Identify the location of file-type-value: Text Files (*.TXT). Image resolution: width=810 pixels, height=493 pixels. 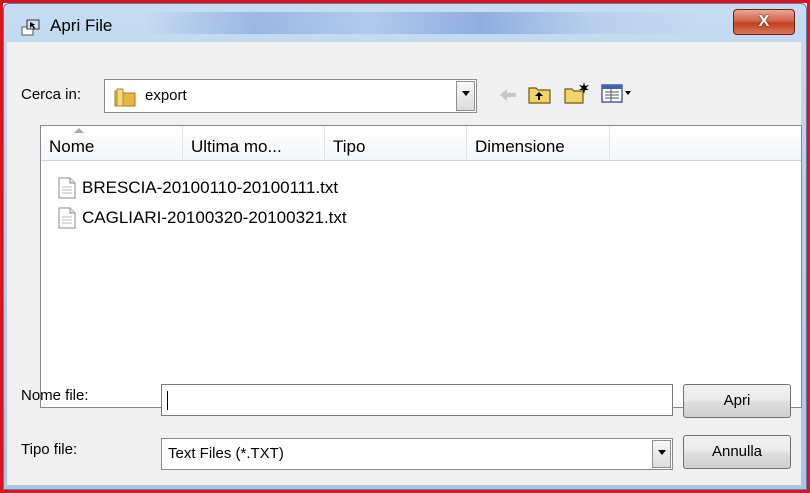
(226, 453).